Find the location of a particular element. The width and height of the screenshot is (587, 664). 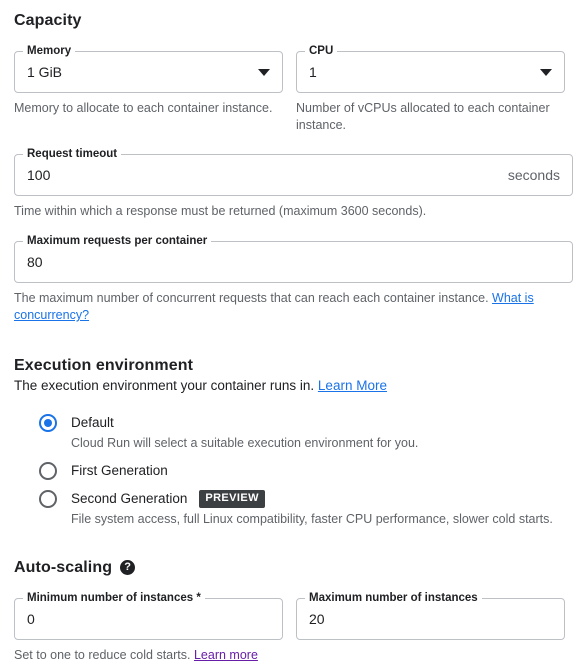

radio-icon-first-generation is located at coordinates (48, 471).